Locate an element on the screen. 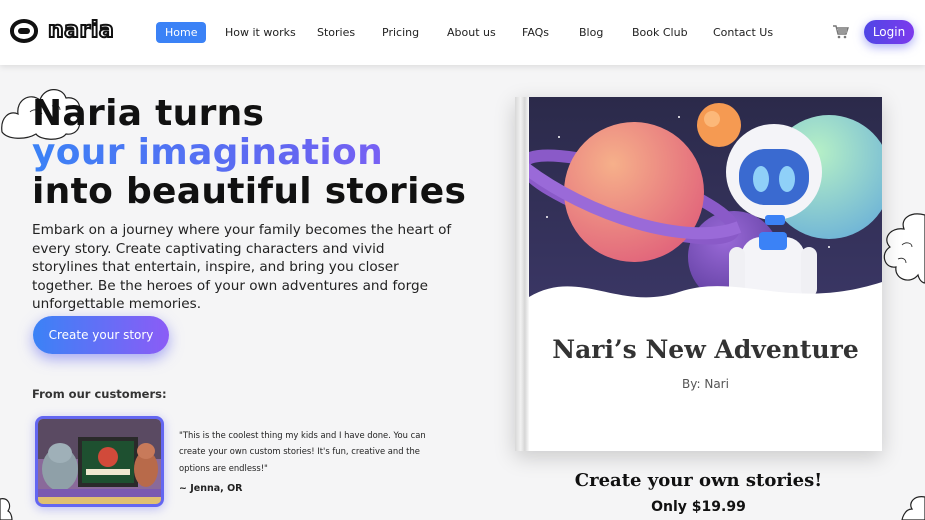  testimonial-author: ~ Jenna, OR is located at coordinates (211, 488).